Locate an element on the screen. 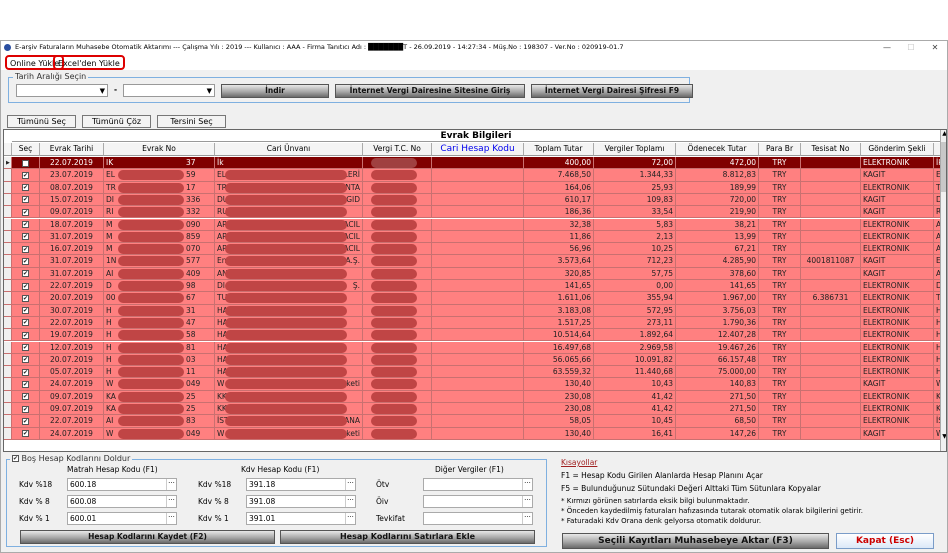 The height and width of the screenshot is (553, 948). invert-selection-button: Tersini Seç is located at coordinates (191, 121).